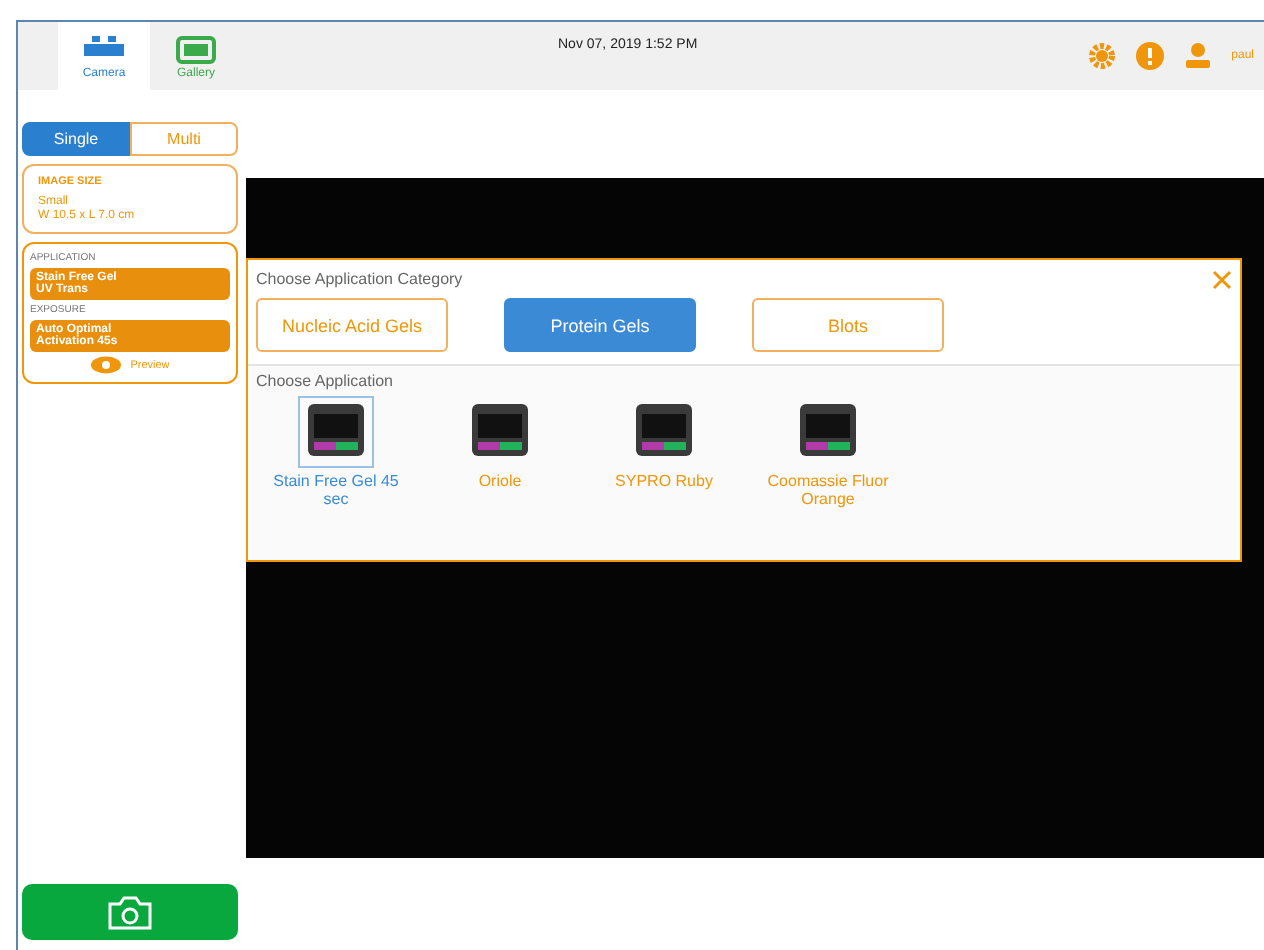  I want to click on user-icon, so click(1197, 56).